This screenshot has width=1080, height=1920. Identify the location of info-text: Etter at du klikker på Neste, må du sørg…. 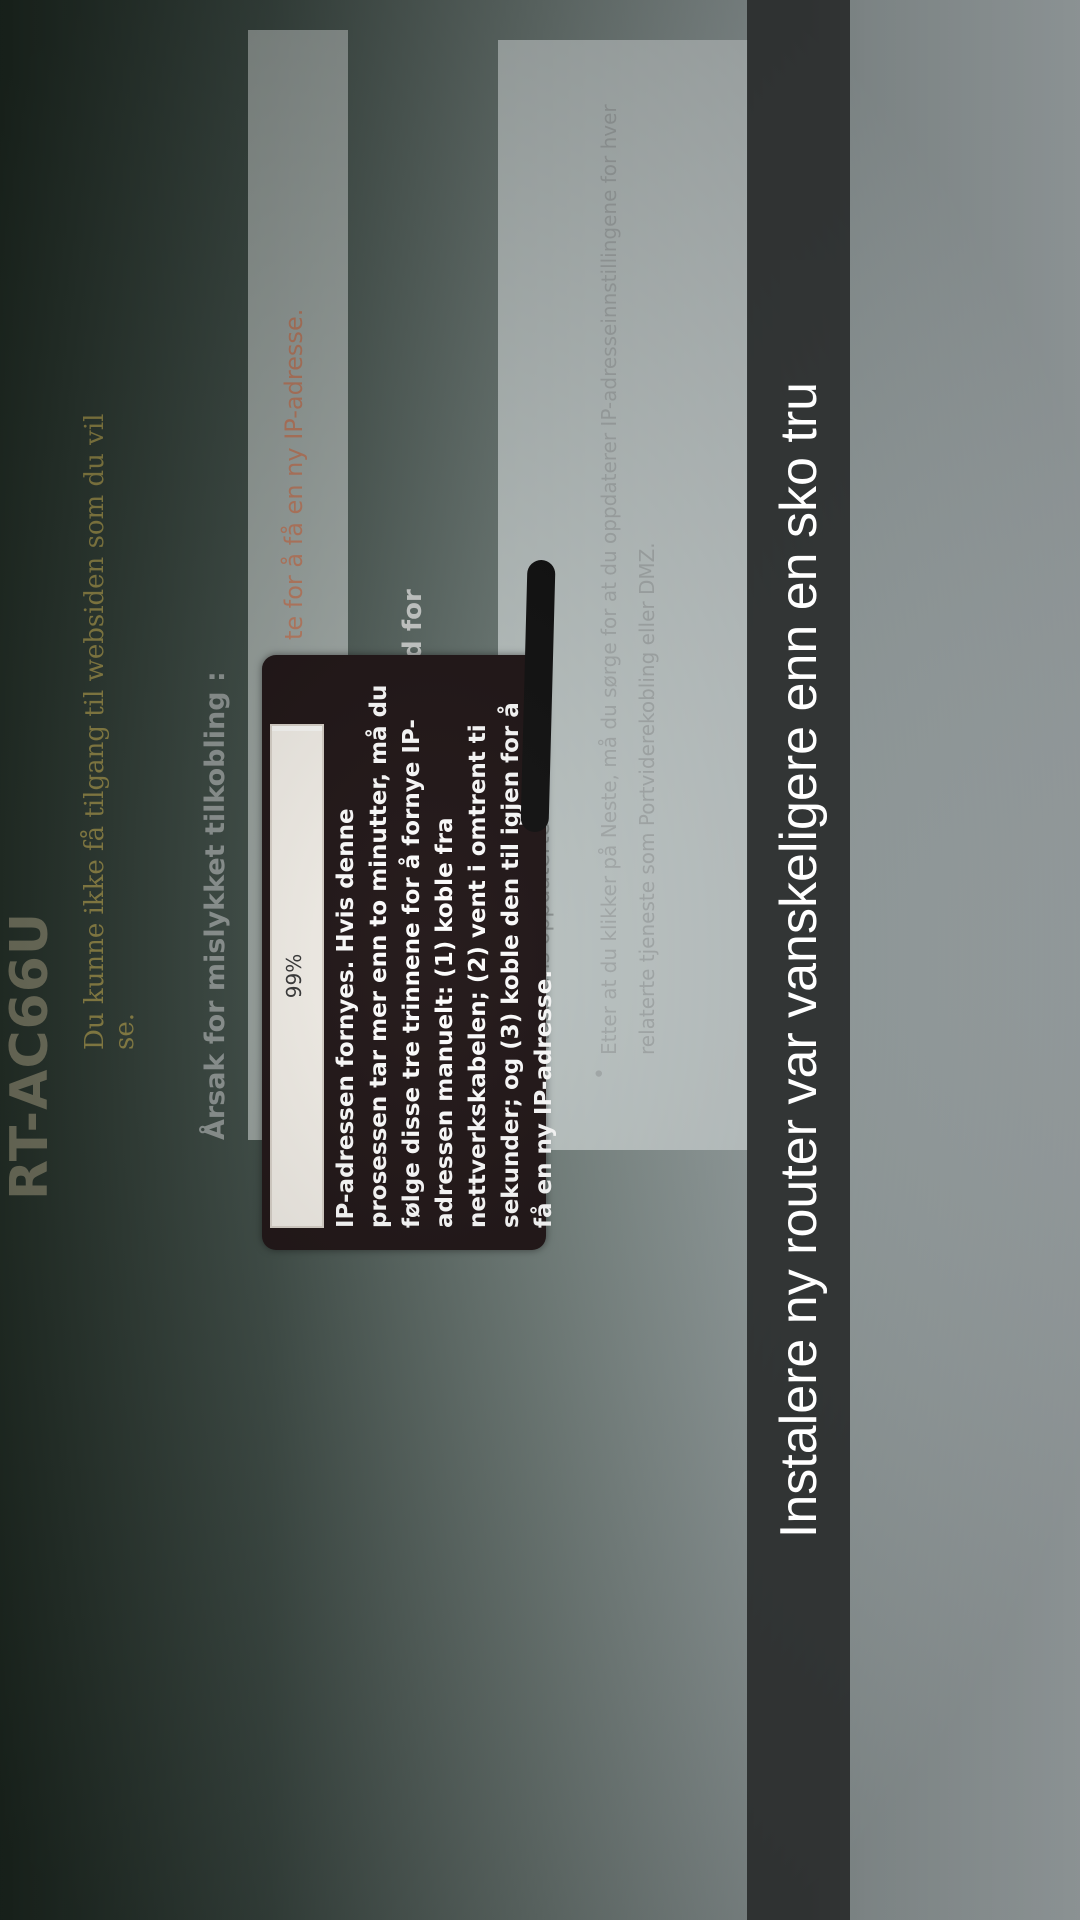
(628, 579).